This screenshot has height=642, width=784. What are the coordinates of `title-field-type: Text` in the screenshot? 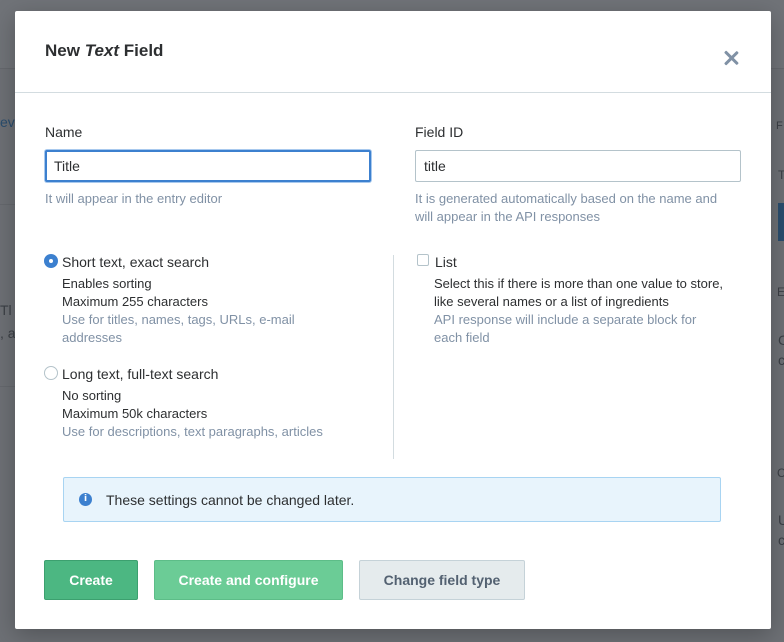 It's located at (102, 50).